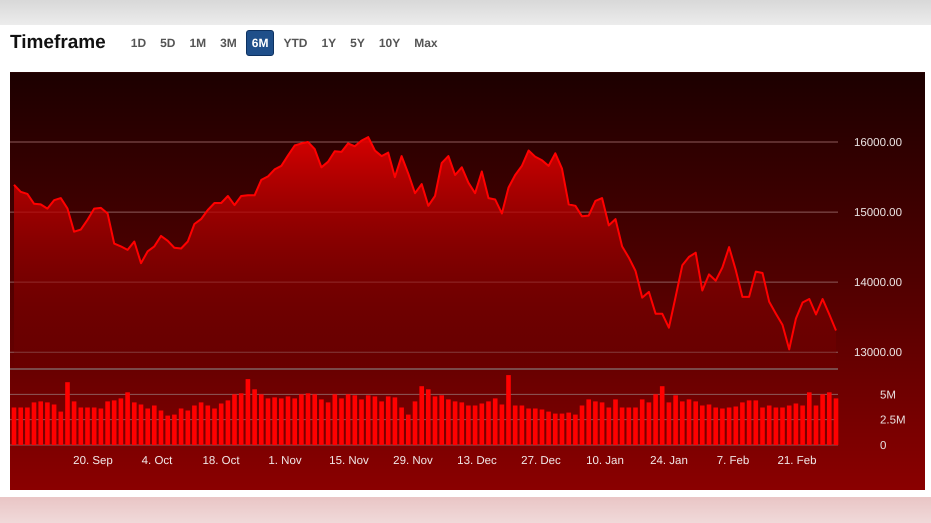  Describe the element at coordinates (93, 461) in the screenshot. I see `axis-label: 20. Sep` at that location.